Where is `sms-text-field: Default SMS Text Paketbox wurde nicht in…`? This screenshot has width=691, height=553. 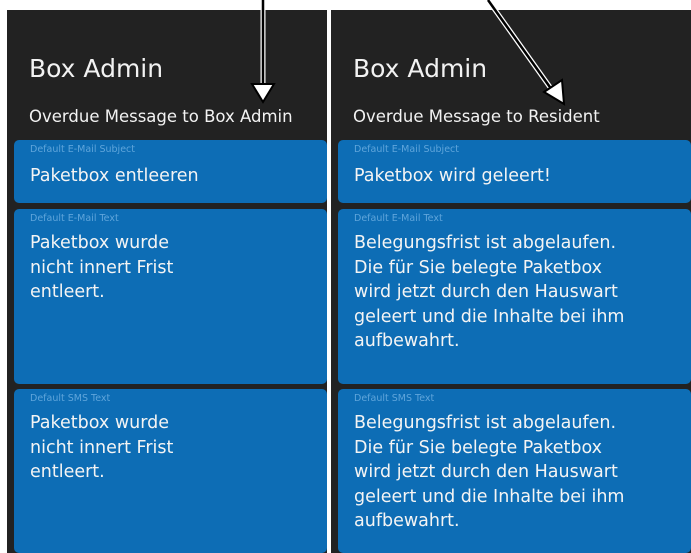
sms-text-field: Default SMS Text Paketbox wurde nicht in… is located at coordinates (170, 471).